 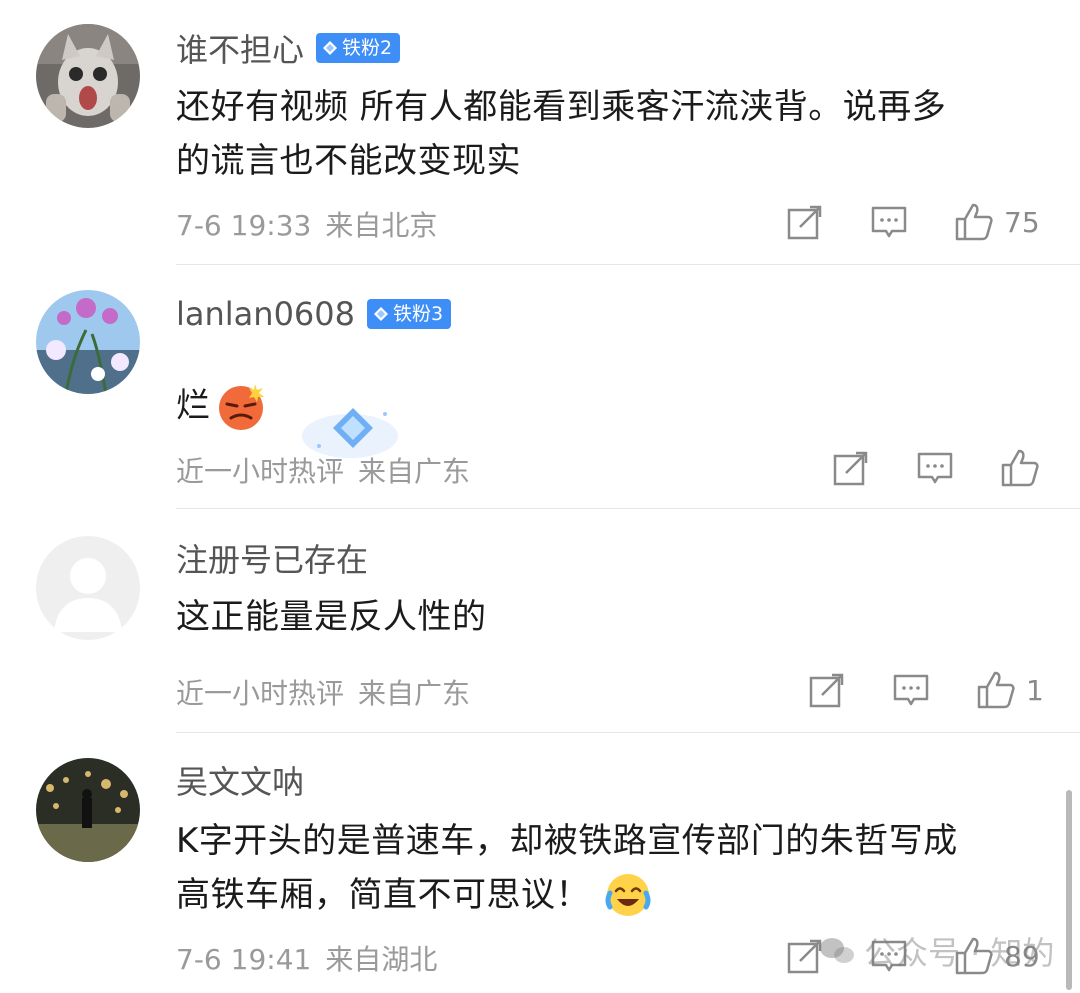 I want to click on username-text: 吴文文呐, so click(x=240, y=780).